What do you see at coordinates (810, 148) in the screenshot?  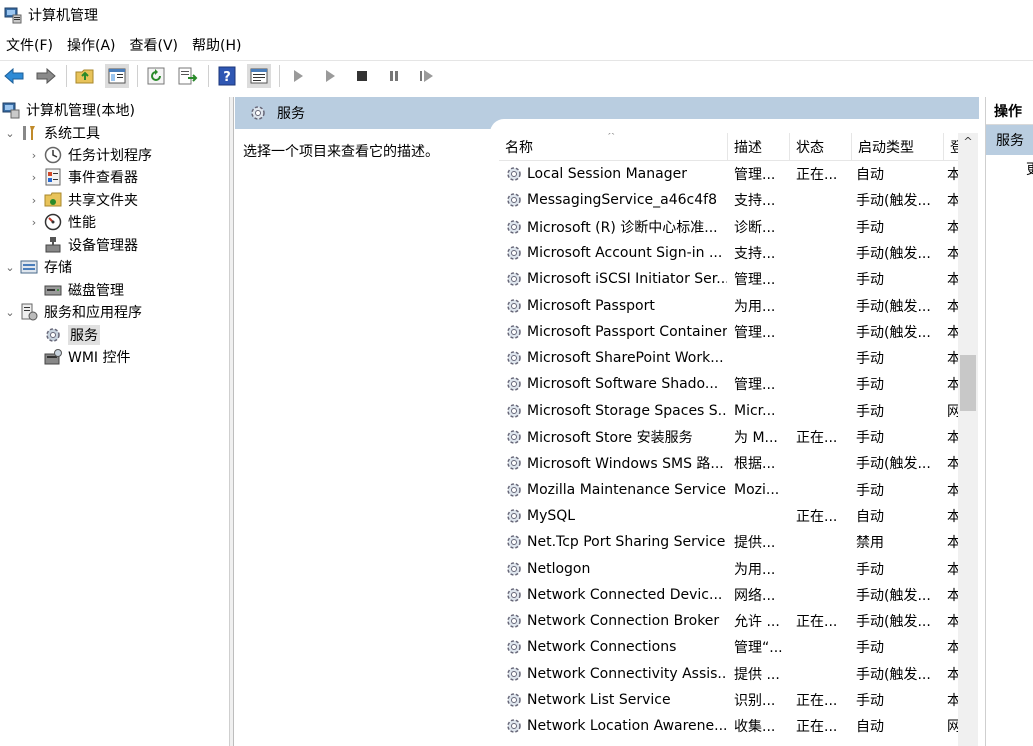 I see `column-label: 状态` at bounding box center [810, 148].